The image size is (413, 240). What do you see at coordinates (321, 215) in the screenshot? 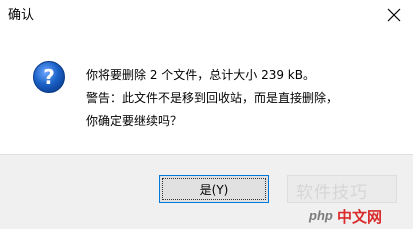
I see `watermark-logo-php: php` at bounding box center [321, 215].